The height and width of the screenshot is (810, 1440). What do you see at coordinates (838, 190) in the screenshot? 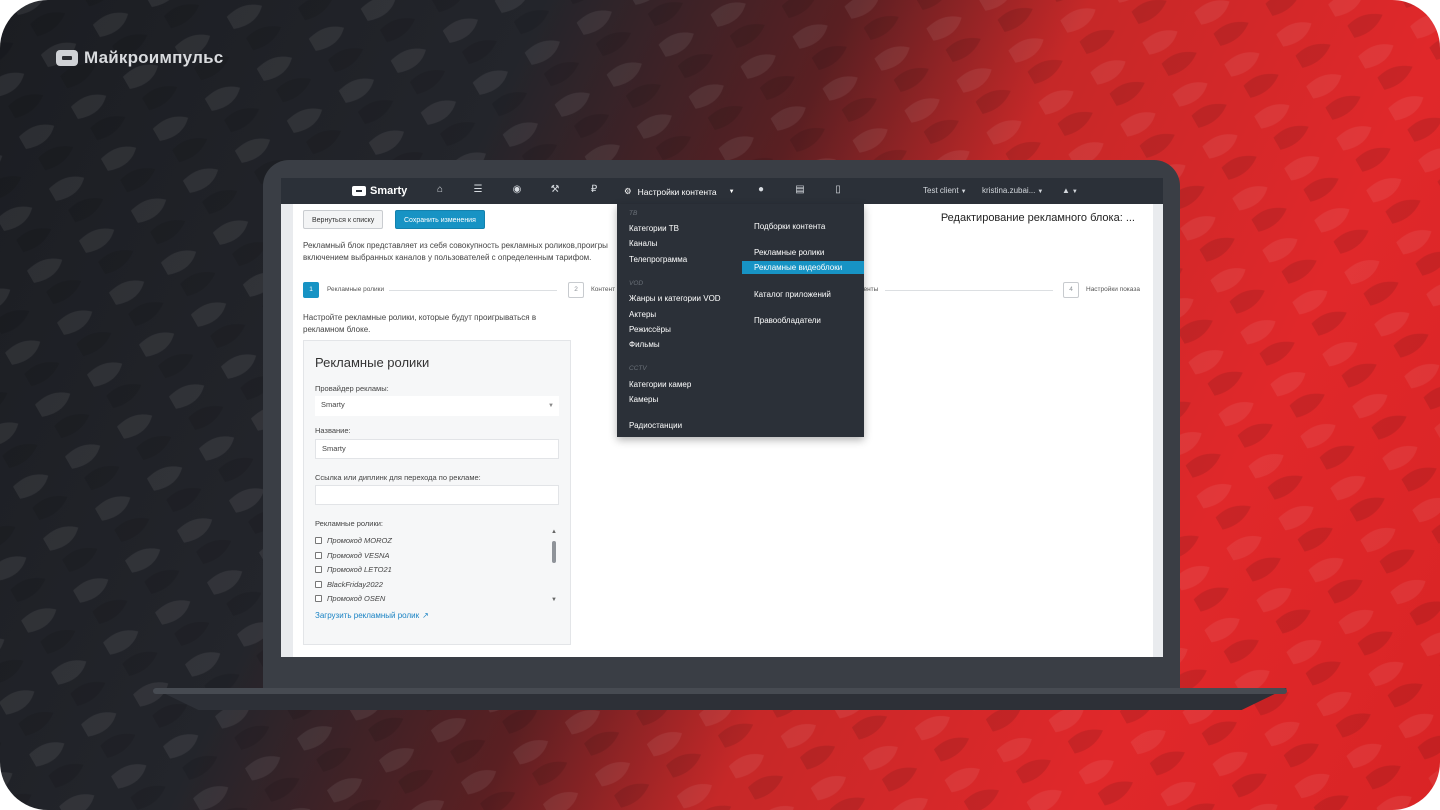
I see `chart-icon: ▯` at bounding box center [838, 190].